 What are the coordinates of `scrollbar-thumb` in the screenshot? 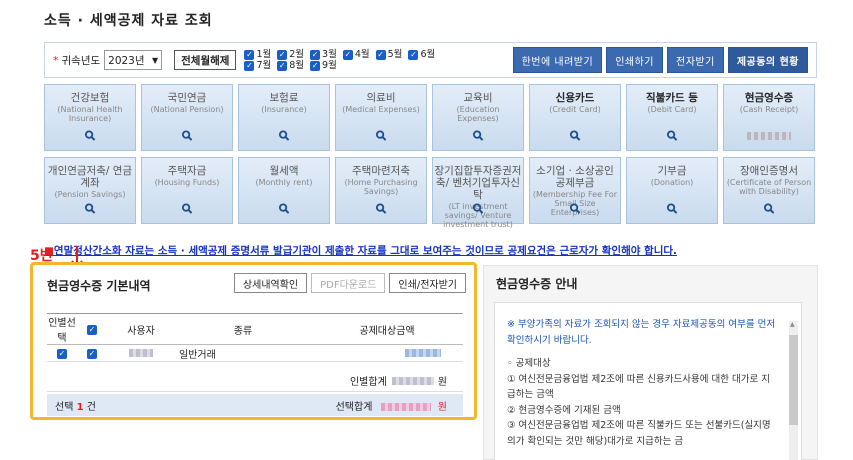 It's located at (793, 380).